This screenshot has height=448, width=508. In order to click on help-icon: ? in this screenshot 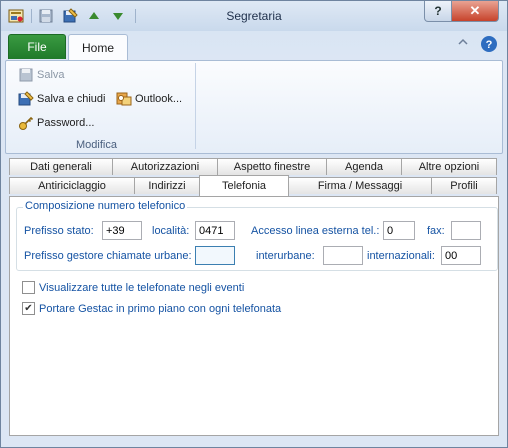, I will do `click(489, 45)`.